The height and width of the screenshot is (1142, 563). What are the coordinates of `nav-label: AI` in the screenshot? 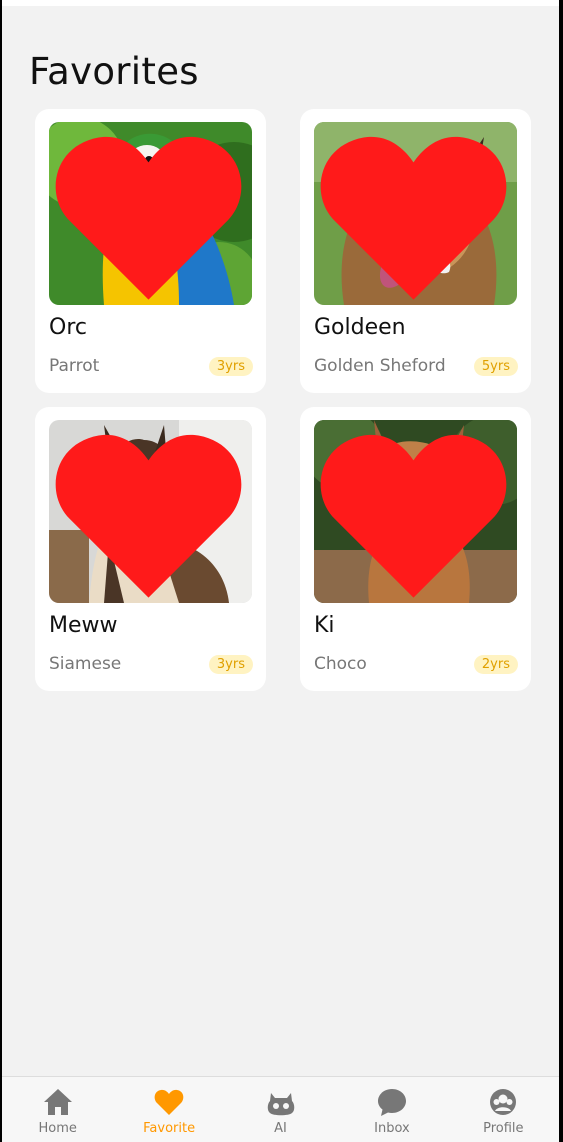 It's located at (280, 1128).